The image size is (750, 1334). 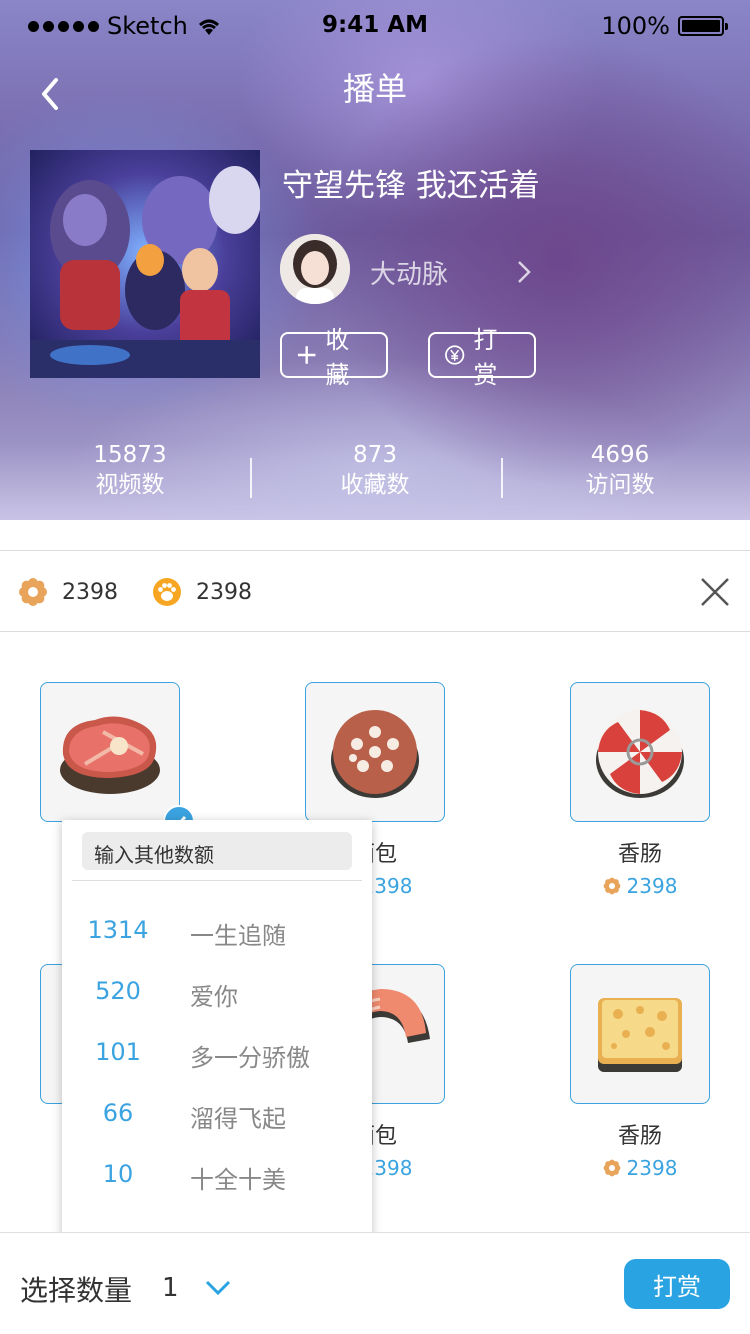 What do you see at coordinates (620, 485) in the screenshot?
I see `stat-label: 访问数` at bounding box center [620, 485].